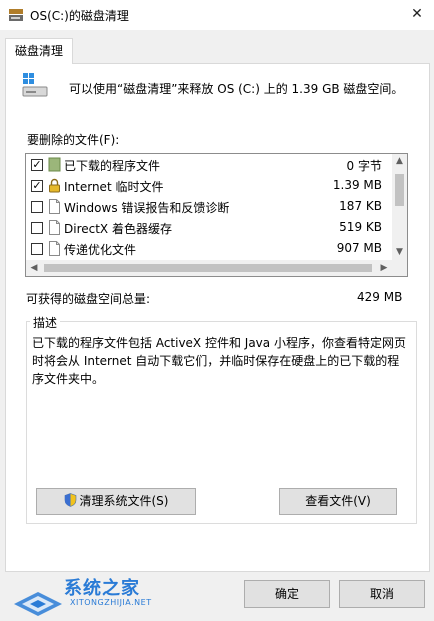 The width and height of the screenshot is (434, 621). What do you see at coordinates (357, 185) in the screenshot?
I see `file-size: 1.39 MB` at bounding box center [357, 185].